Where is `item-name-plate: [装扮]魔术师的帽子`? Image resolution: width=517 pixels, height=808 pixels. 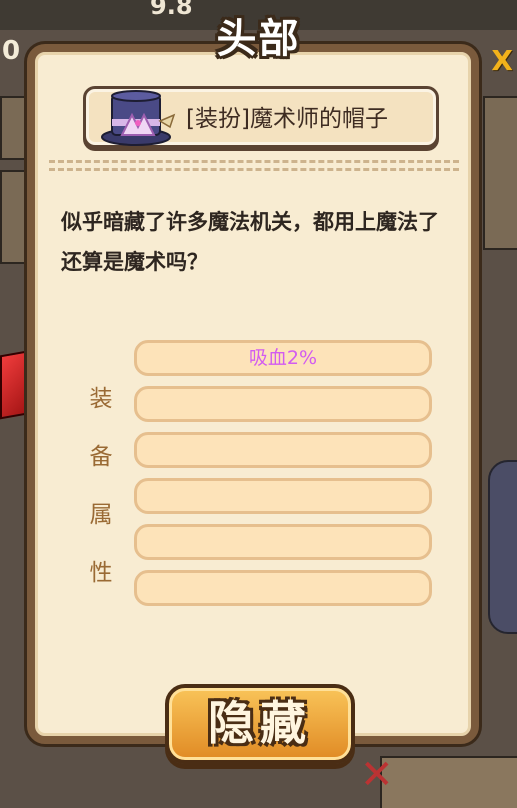 item-name-plate: [装扮]魔术师的帽子 is located at coordinates (261, 117).